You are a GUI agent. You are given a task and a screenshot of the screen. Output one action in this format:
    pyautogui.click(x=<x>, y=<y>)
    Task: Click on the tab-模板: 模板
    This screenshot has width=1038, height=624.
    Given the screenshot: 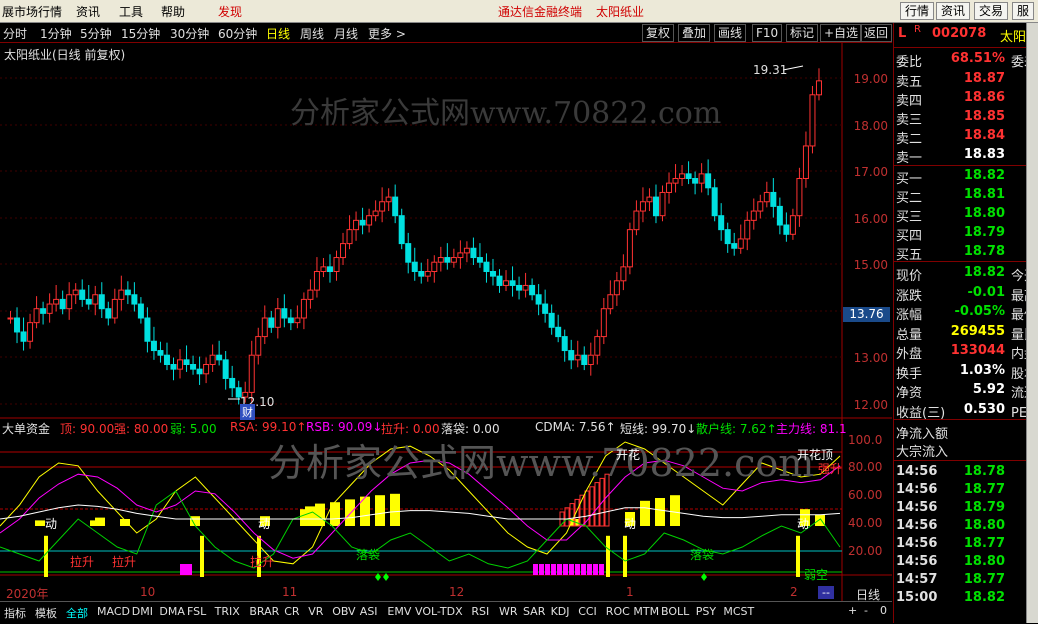 What is the action you would take?
    pyautogui.click(x=46, y=613)
    